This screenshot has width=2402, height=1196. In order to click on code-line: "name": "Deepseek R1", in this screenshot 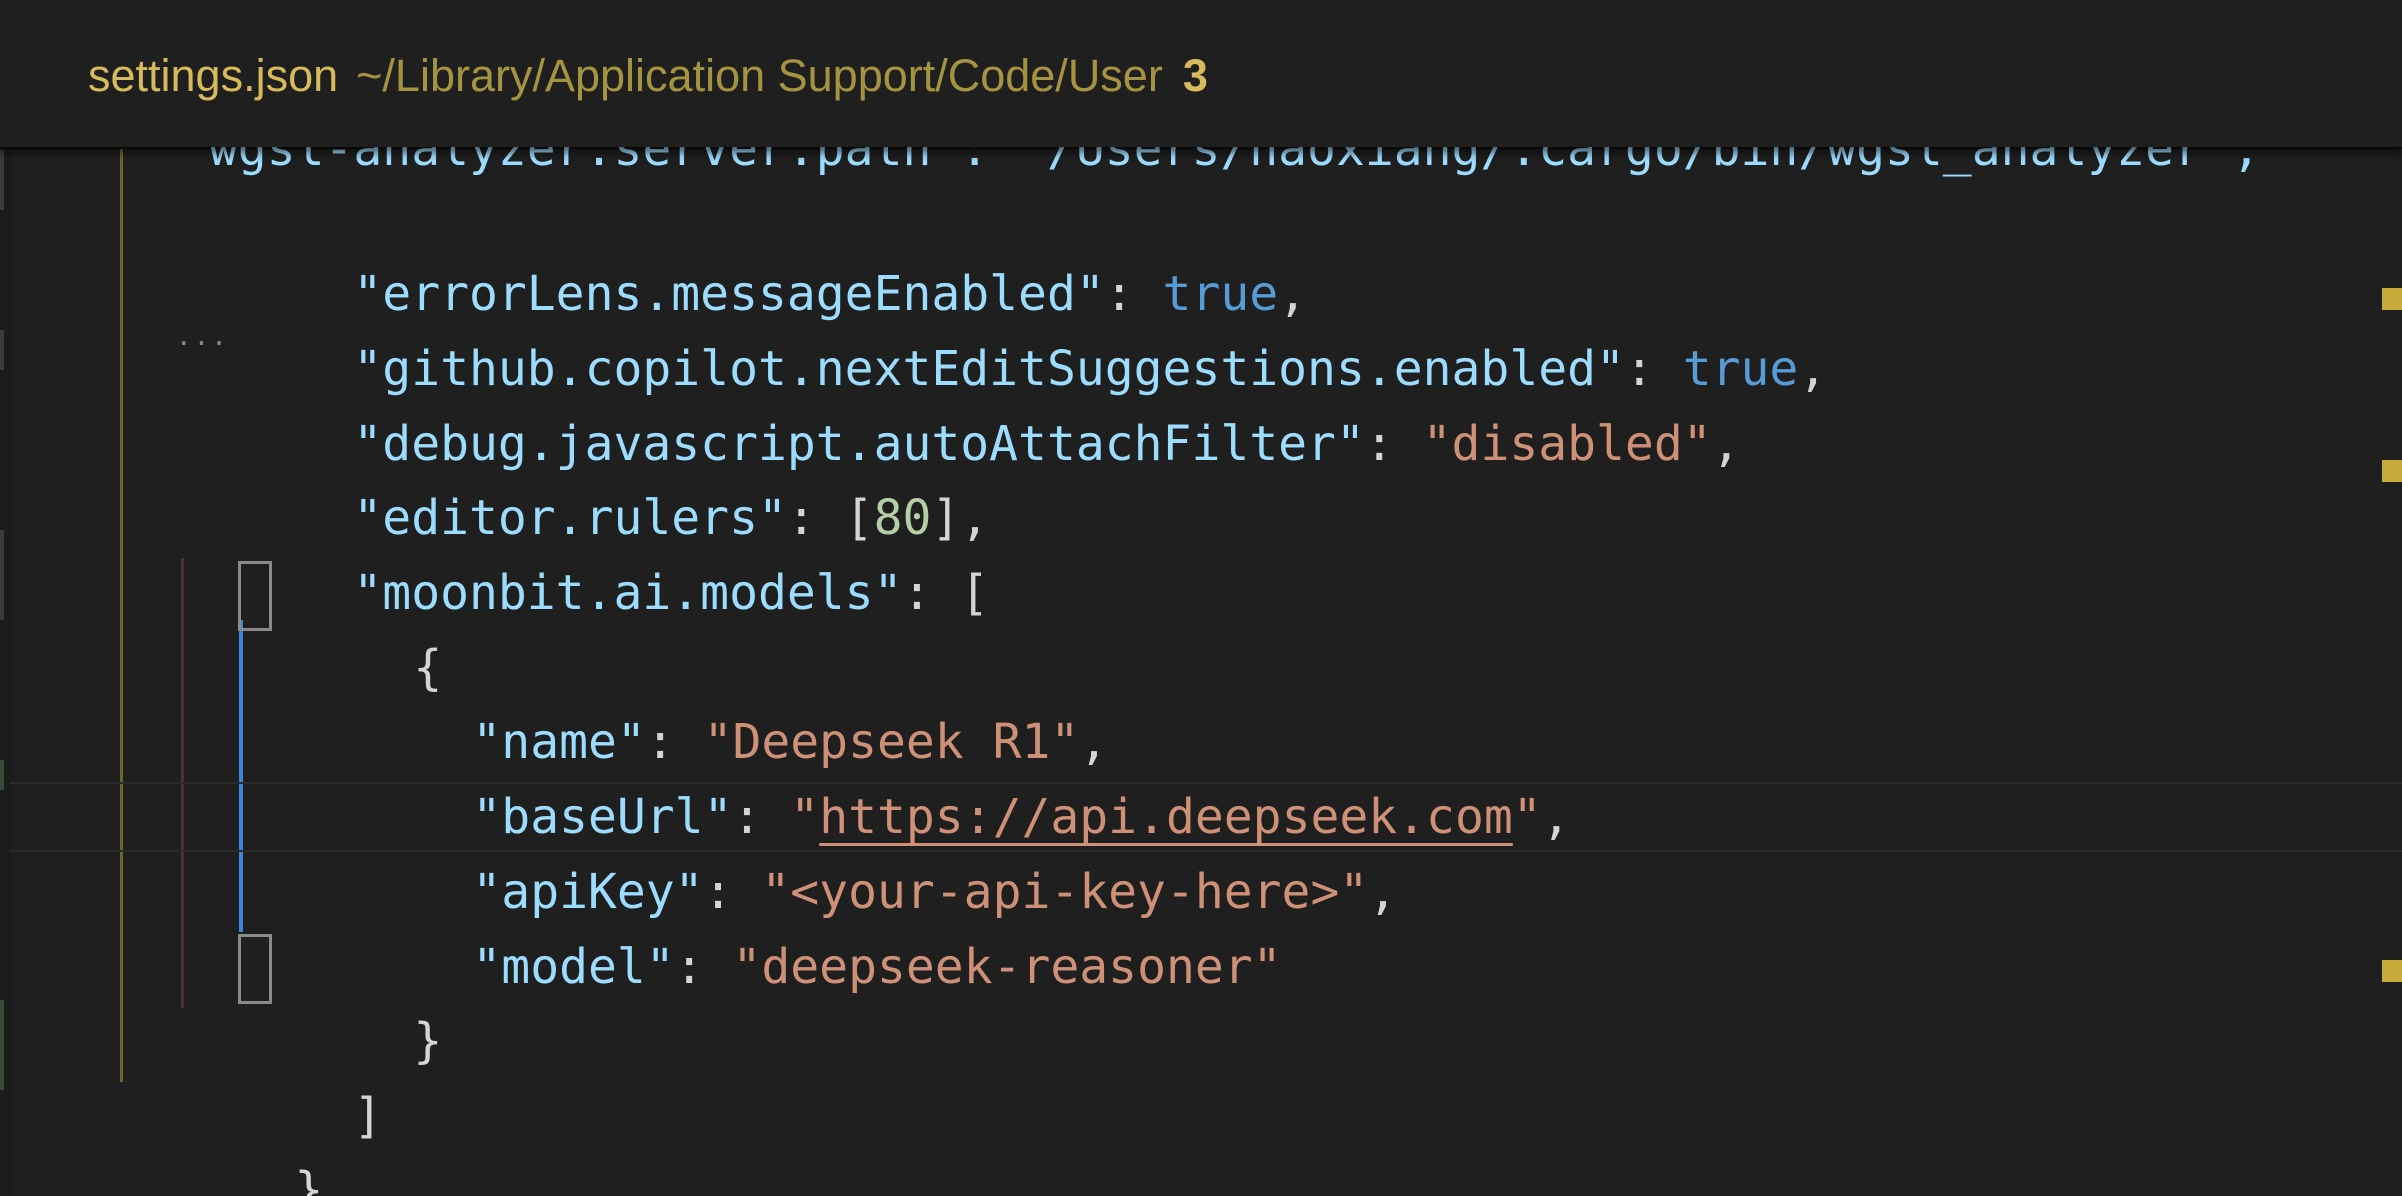, I will do `click(703, 700)`.